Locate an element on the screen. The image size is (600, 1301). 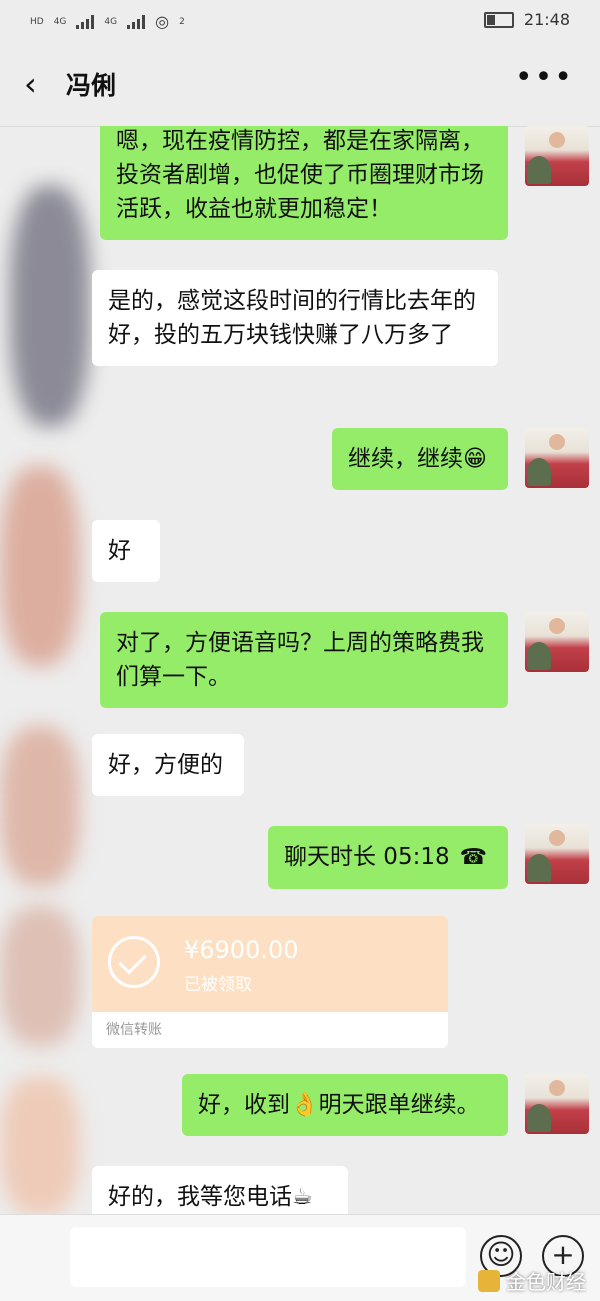
input-bar: ☺ + 金色财经 is located at coordinates (300, 1257).